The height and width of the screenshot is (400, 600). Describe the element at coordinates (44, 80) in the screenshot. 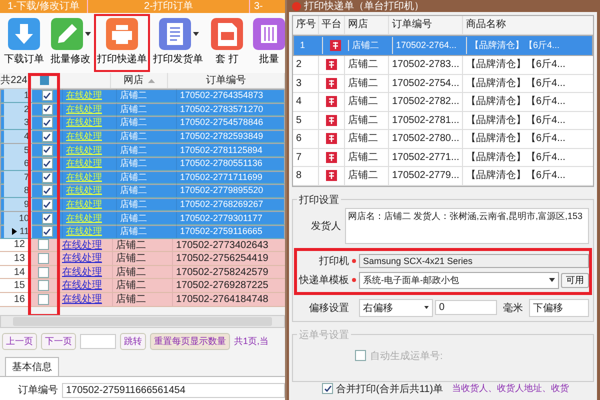

I see `select-all-icon` at that location.